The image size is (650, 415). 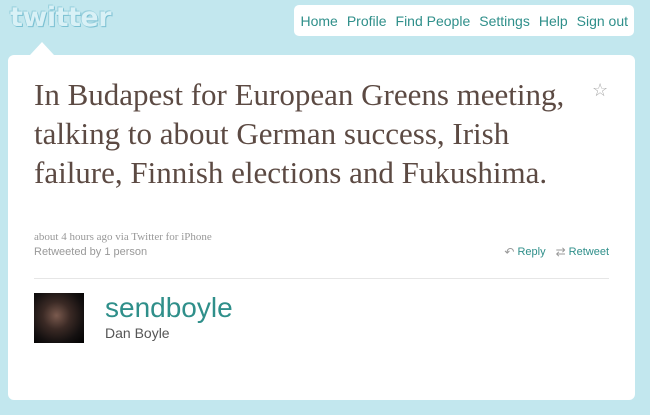 I want to click on nav-sign-out: Sign out, so click(x=602, y=21).